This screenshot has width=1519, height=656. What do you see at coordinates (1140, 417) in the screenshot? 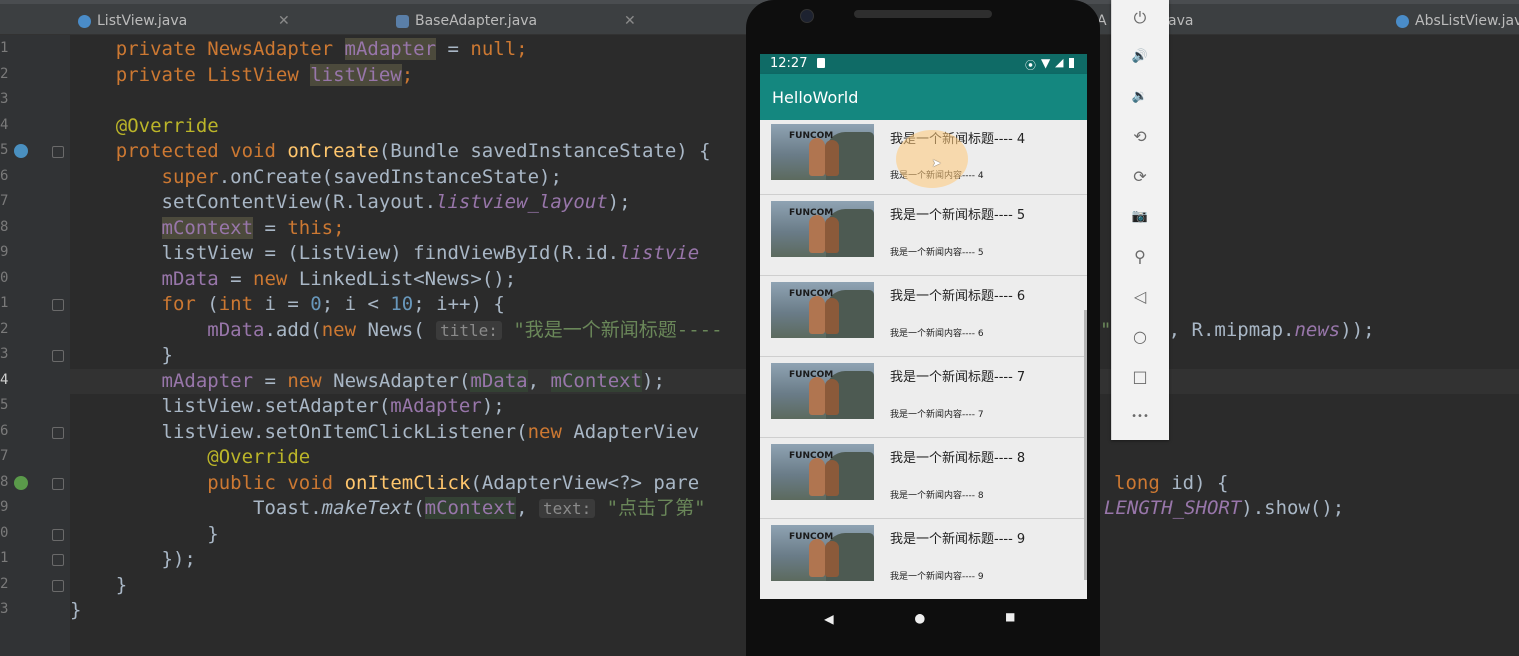
I see `more-icon: •••` at bounding box center [1140, 417].